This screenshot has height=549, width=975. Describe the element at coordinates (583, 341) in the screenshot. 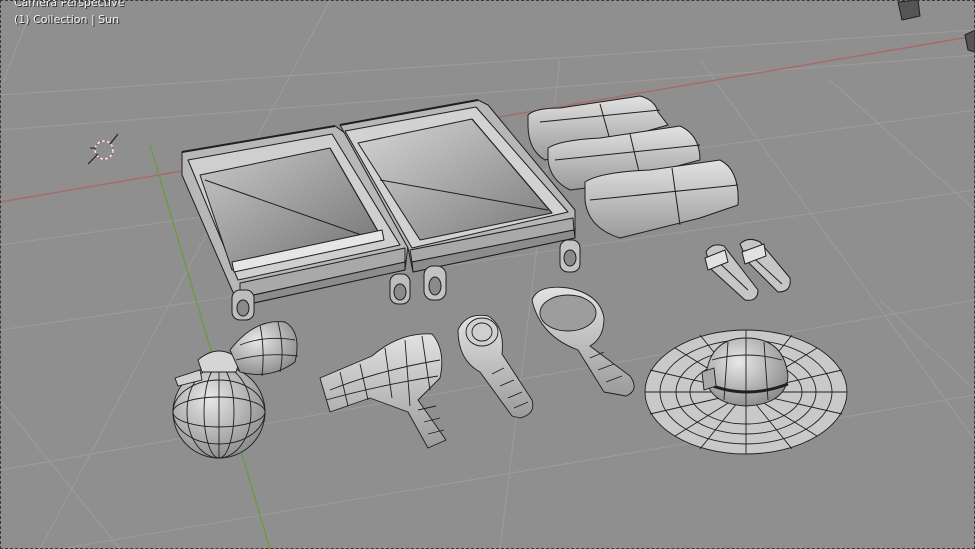

I see `mirror-mesh` at that location.